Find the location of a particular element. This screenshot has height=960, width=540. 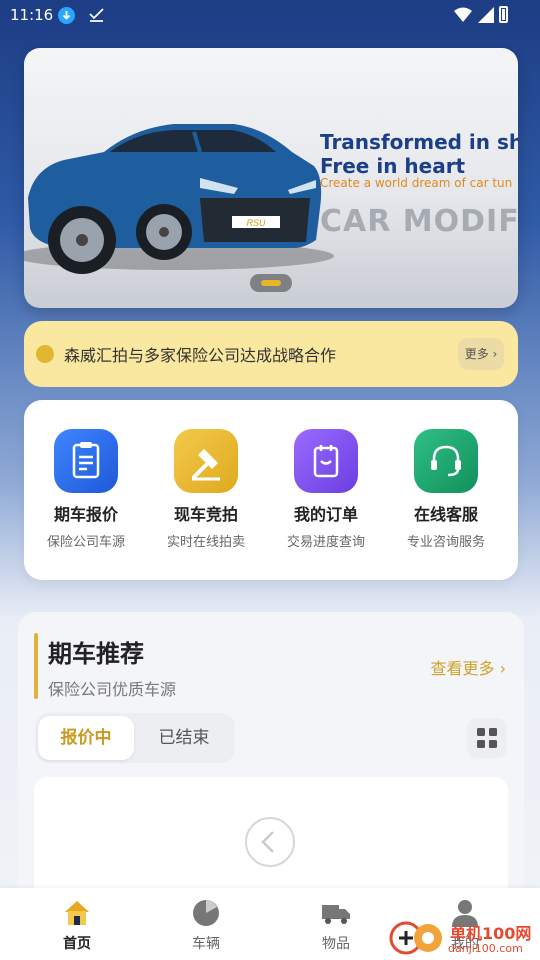

quick-action-subtitle: 交易进度查询 is located at coordinates (325, 542).